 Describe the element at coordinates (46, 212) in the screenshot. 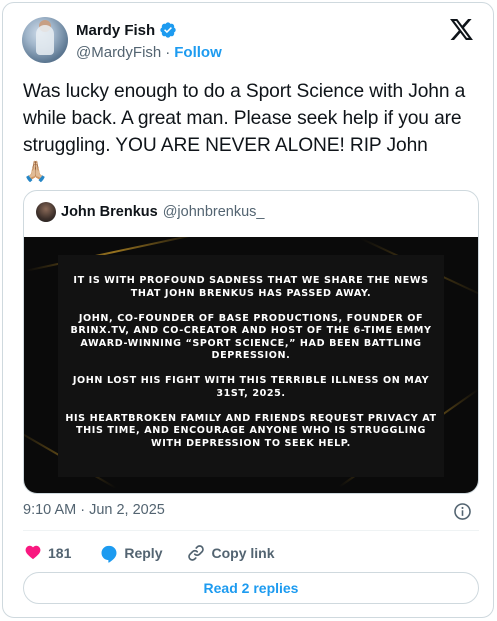

I see `quote-author-avatar` at that location.